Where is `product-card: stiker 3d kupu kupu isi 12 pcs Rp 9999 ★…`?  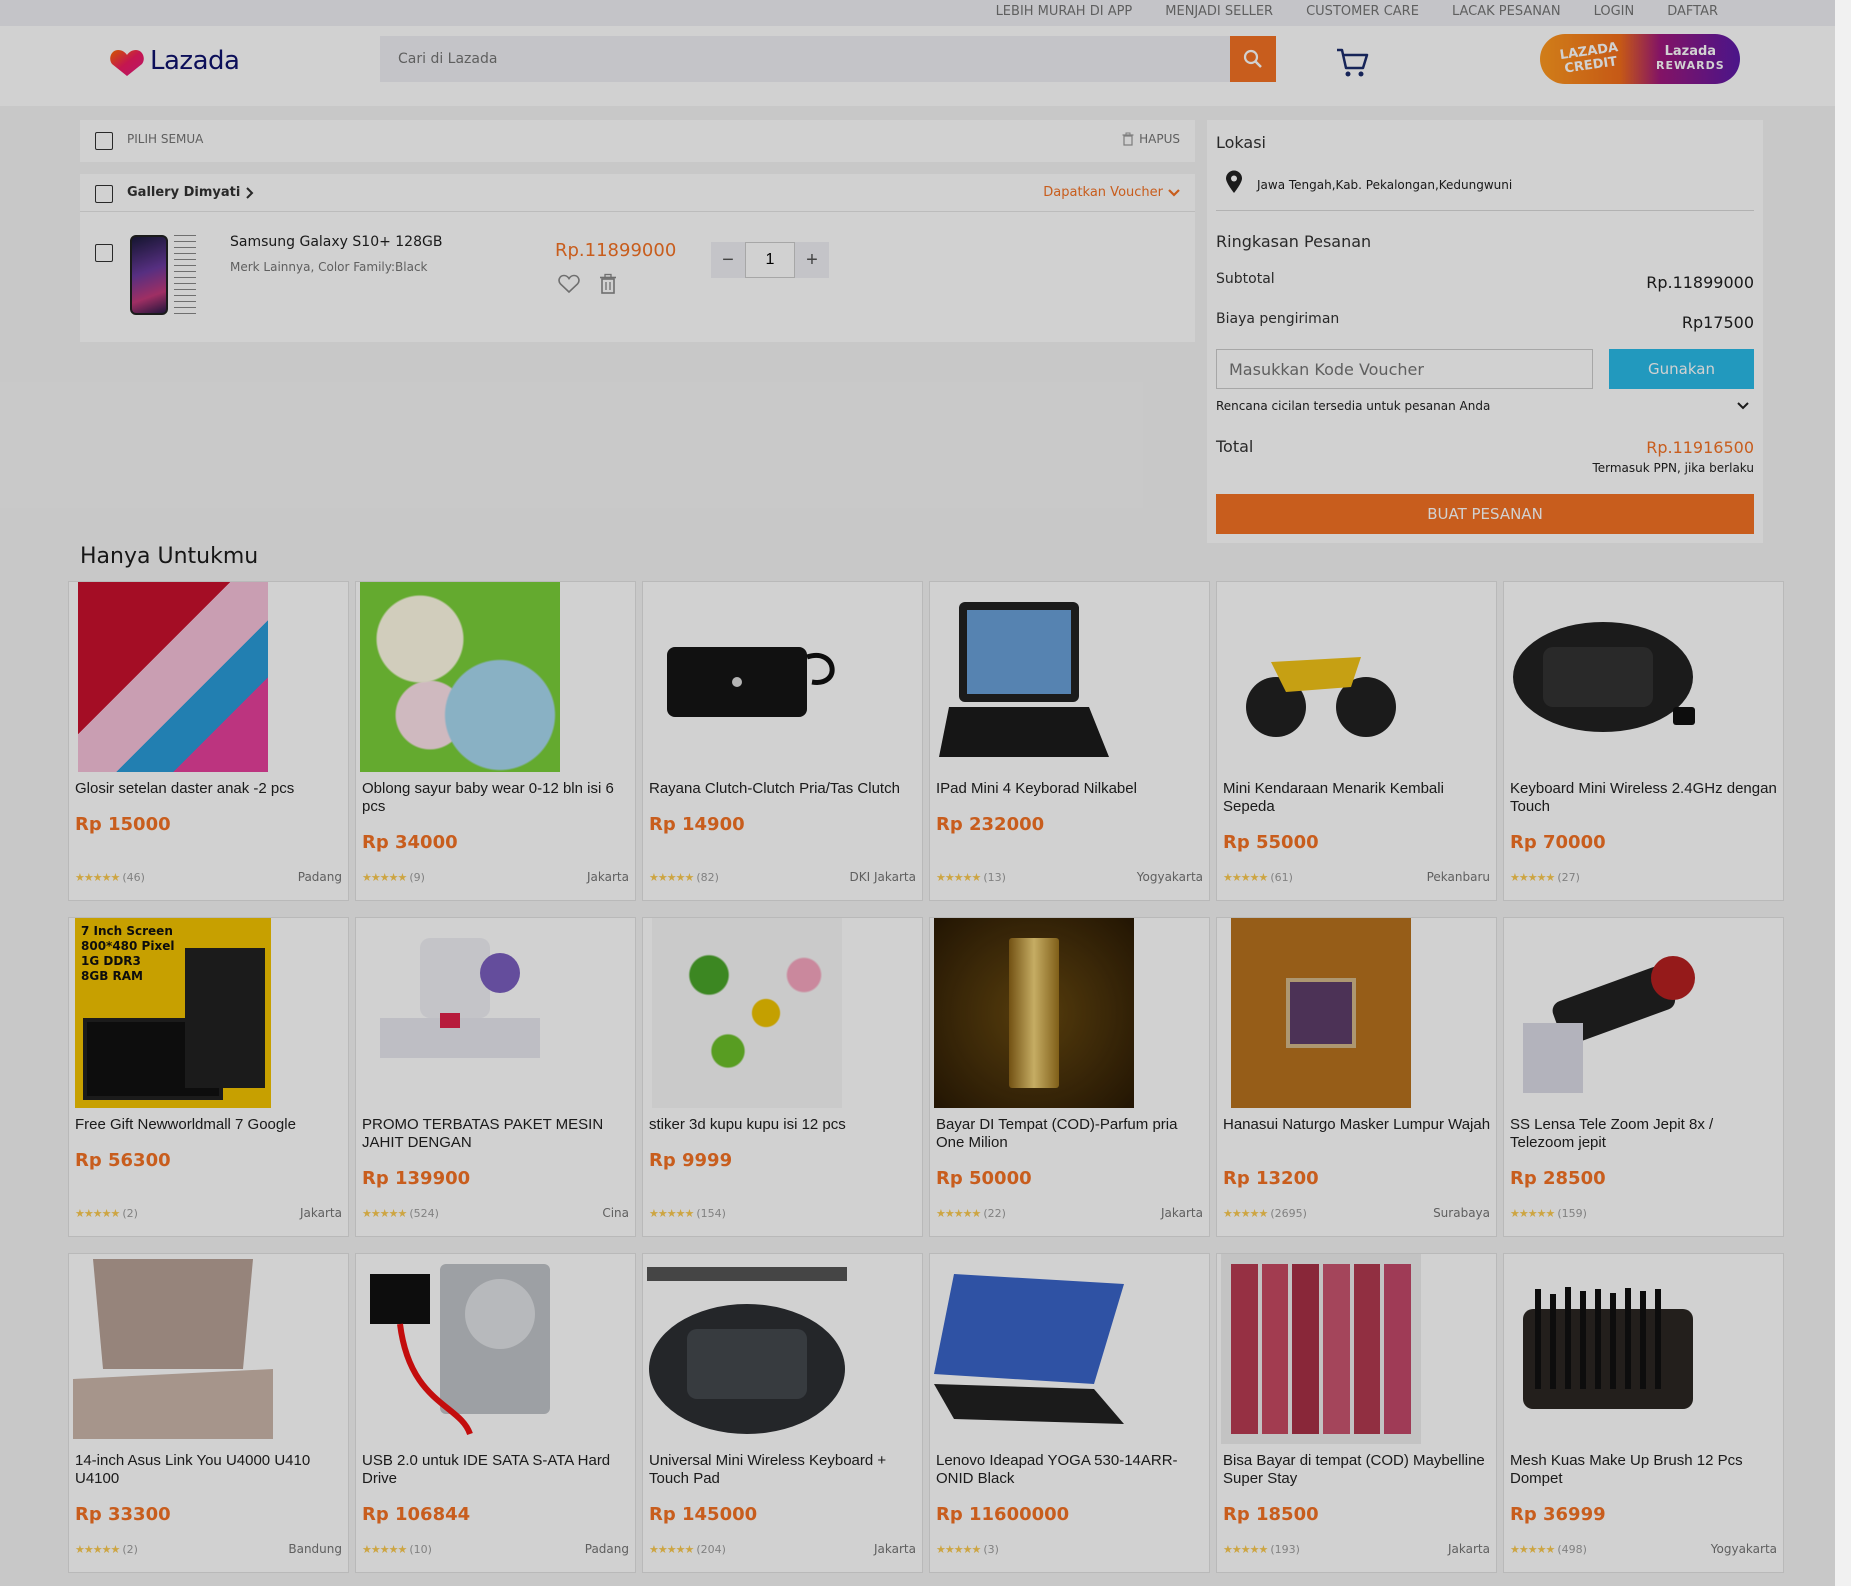 product-card: stiker 3d kupu kupu isi 12 pcs Rp 9999 ★… is located at coordinates (782, 1077).